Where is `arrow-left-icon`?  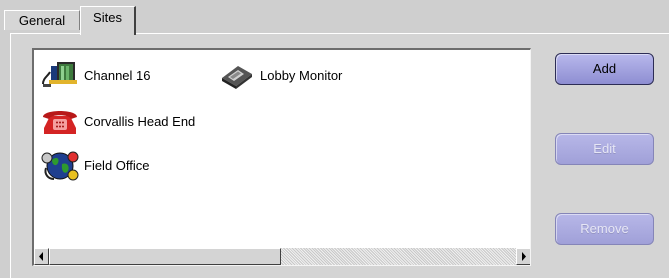 arrow-left-icon is located at coordinates (41, 256).